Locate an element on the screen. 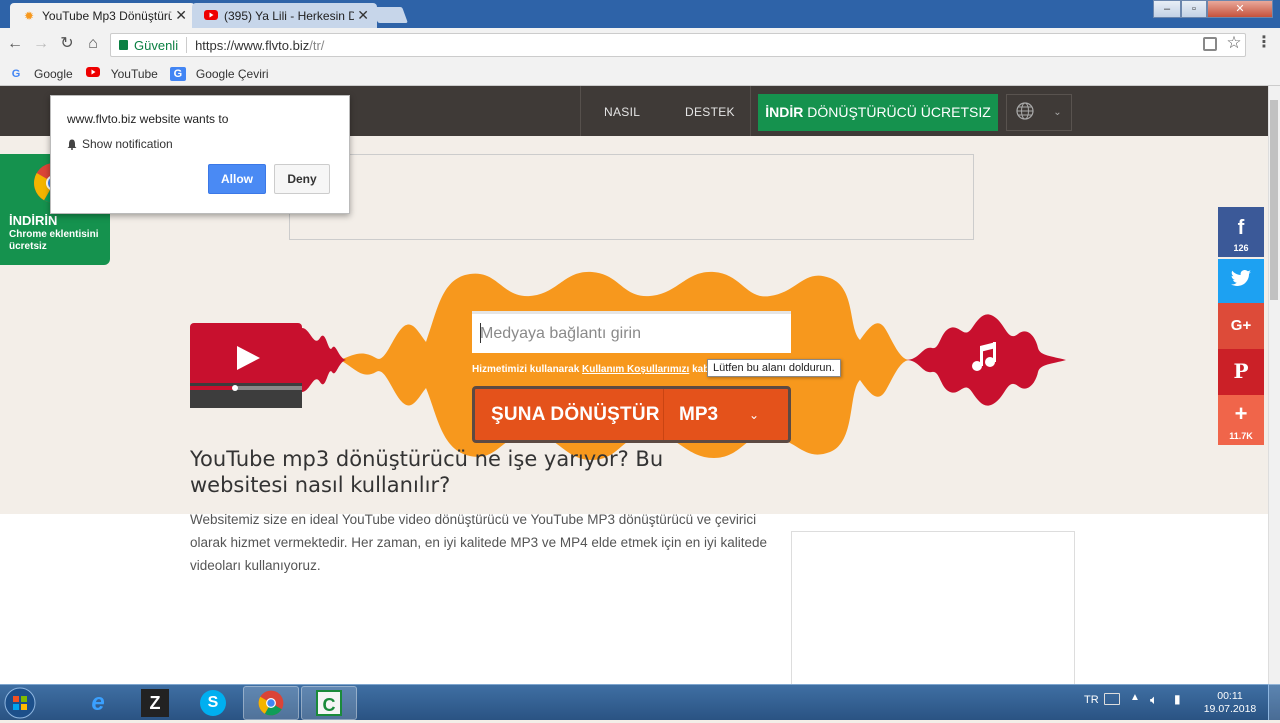 This screenshot has height=723, width=1280. share-facebook-button: f 126 is located at coordinates (1241, 232).